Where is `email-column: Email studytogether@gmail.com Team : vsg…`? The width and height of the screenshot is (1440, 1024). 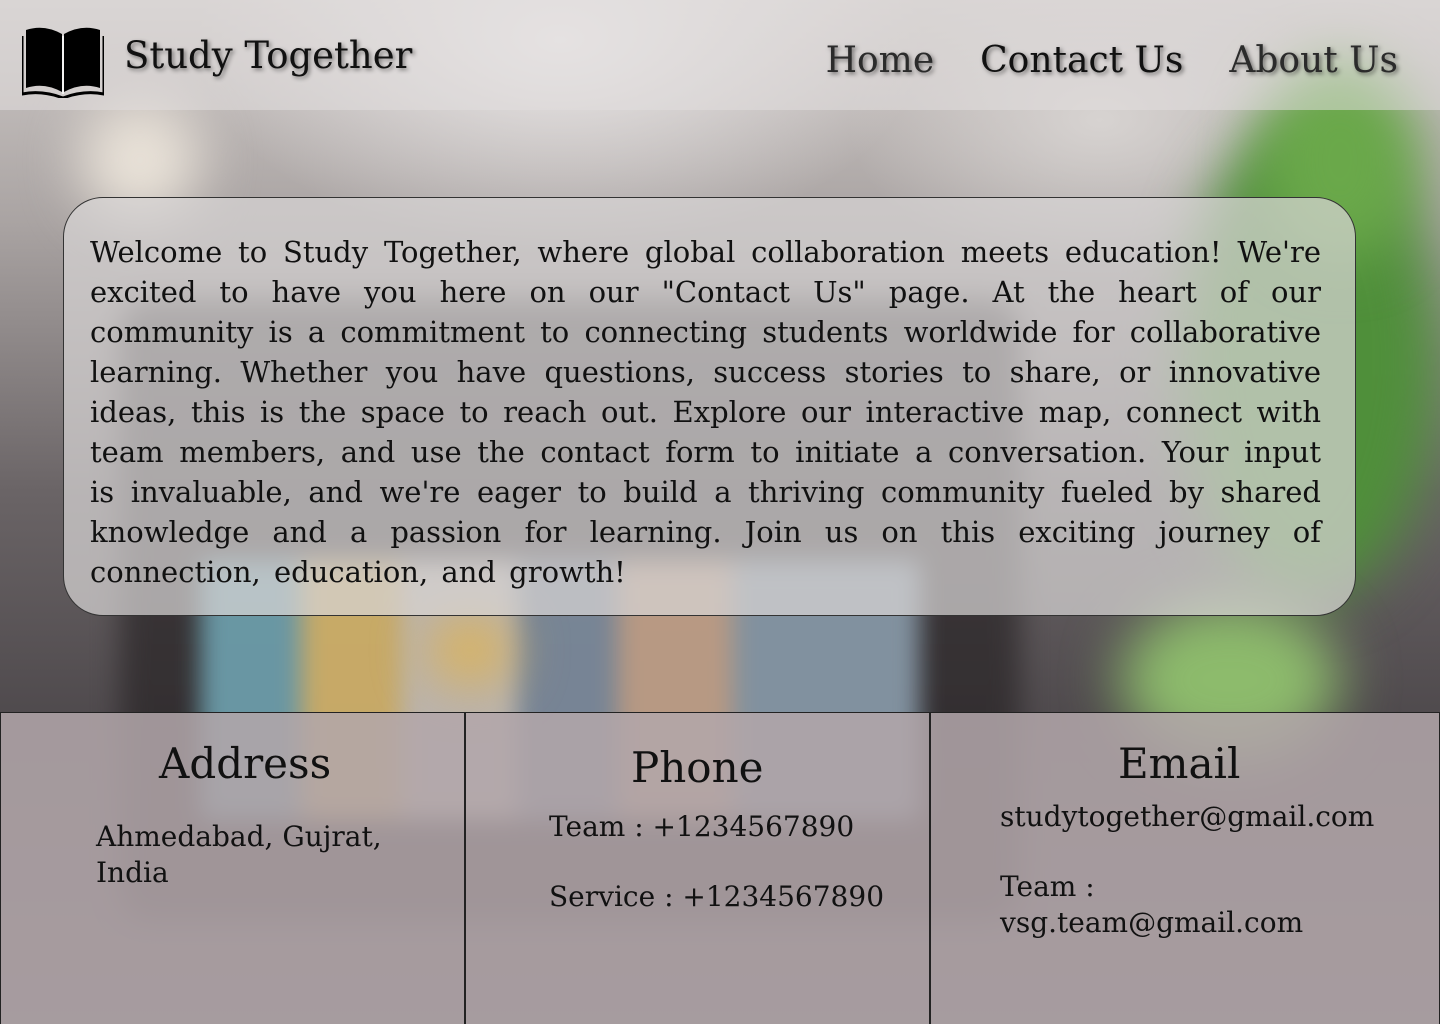
email-column: Email studytogether@gmail.com Team : vsg… is located at coordinates (1185, 868).